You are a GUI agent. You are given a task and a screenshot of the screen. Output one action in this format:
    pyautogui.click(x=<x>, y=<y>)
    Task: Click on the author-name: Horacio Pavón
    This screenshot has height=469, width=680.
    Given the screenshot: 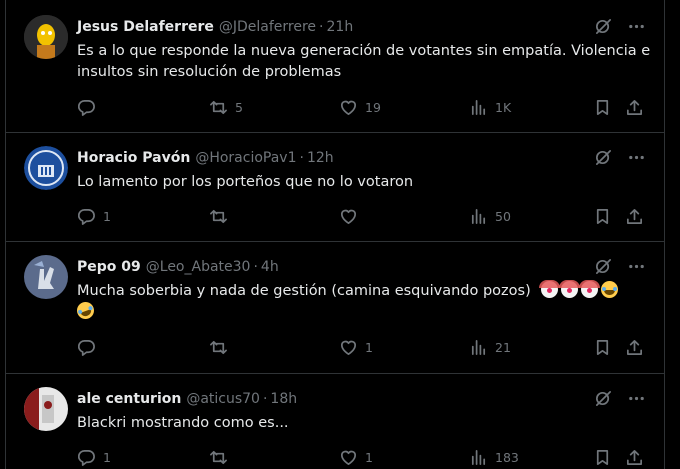 What is the action you would take?
    pyautogui.click(x=133, y=158)
    